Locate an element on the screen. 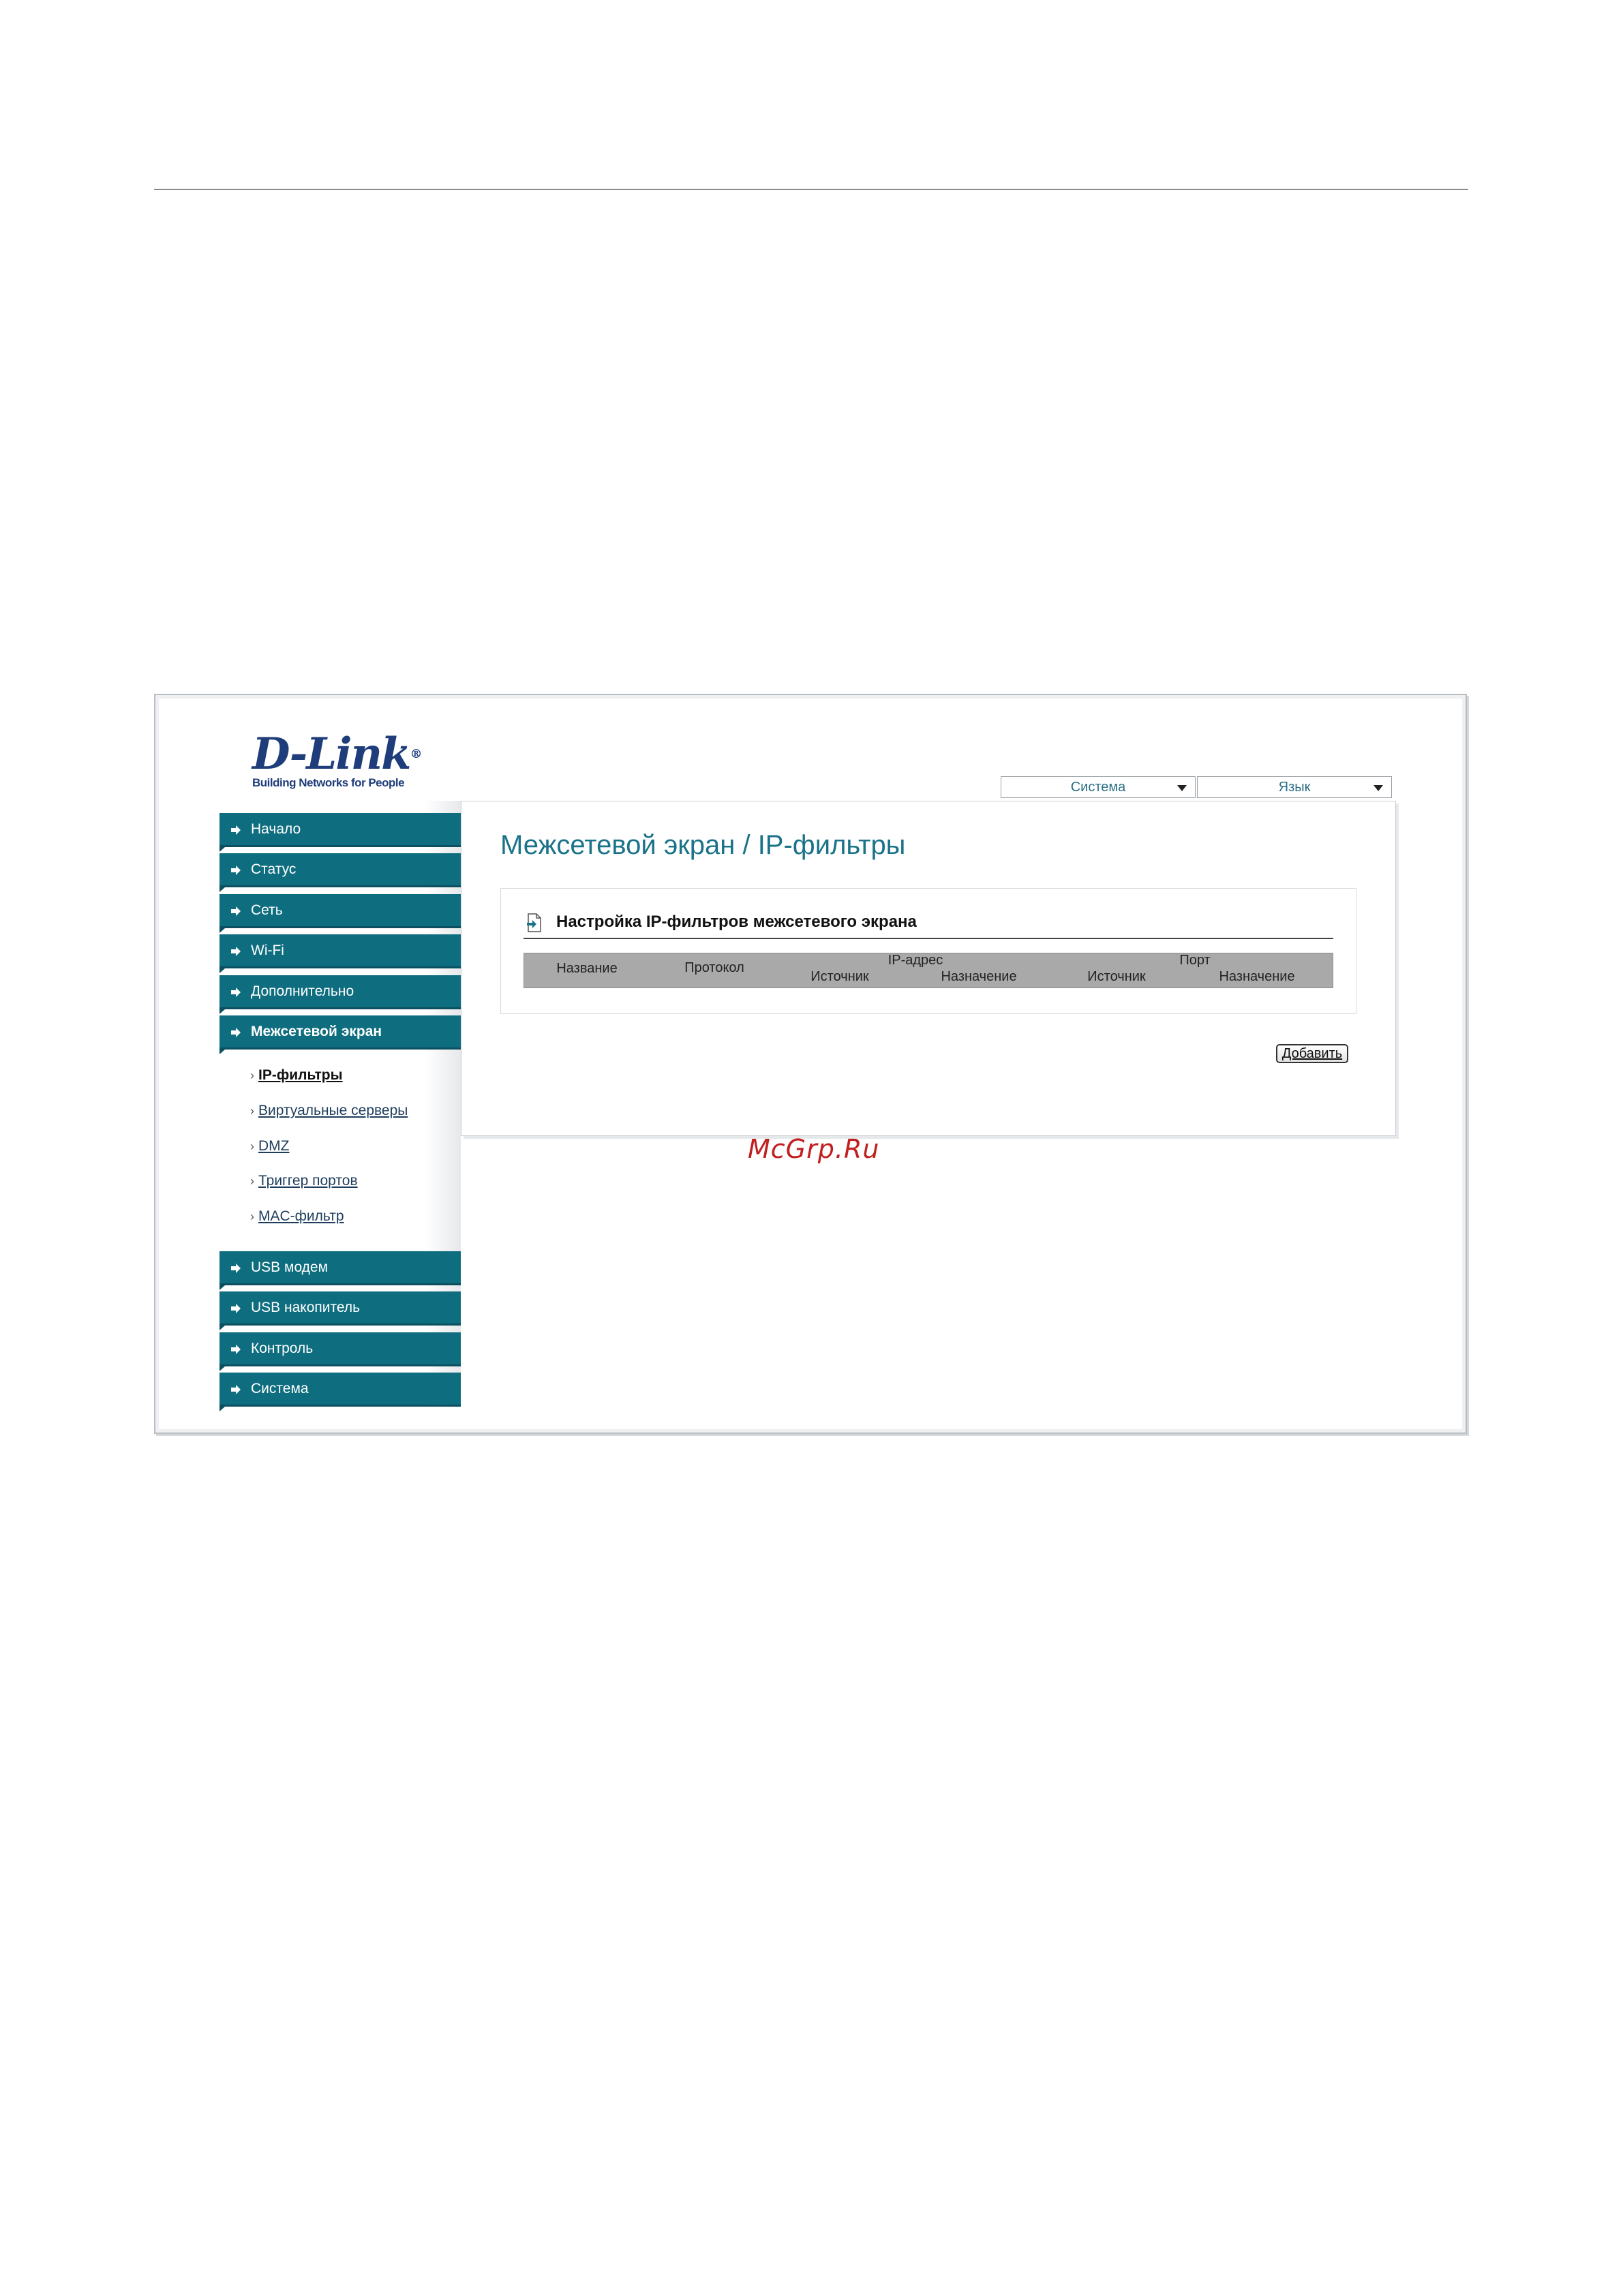 Image resolution: width=1623 pixels, height=2296 pixels. subnav-mac-filter: › MAC-фильтр is located at coordinates (297, 1216).